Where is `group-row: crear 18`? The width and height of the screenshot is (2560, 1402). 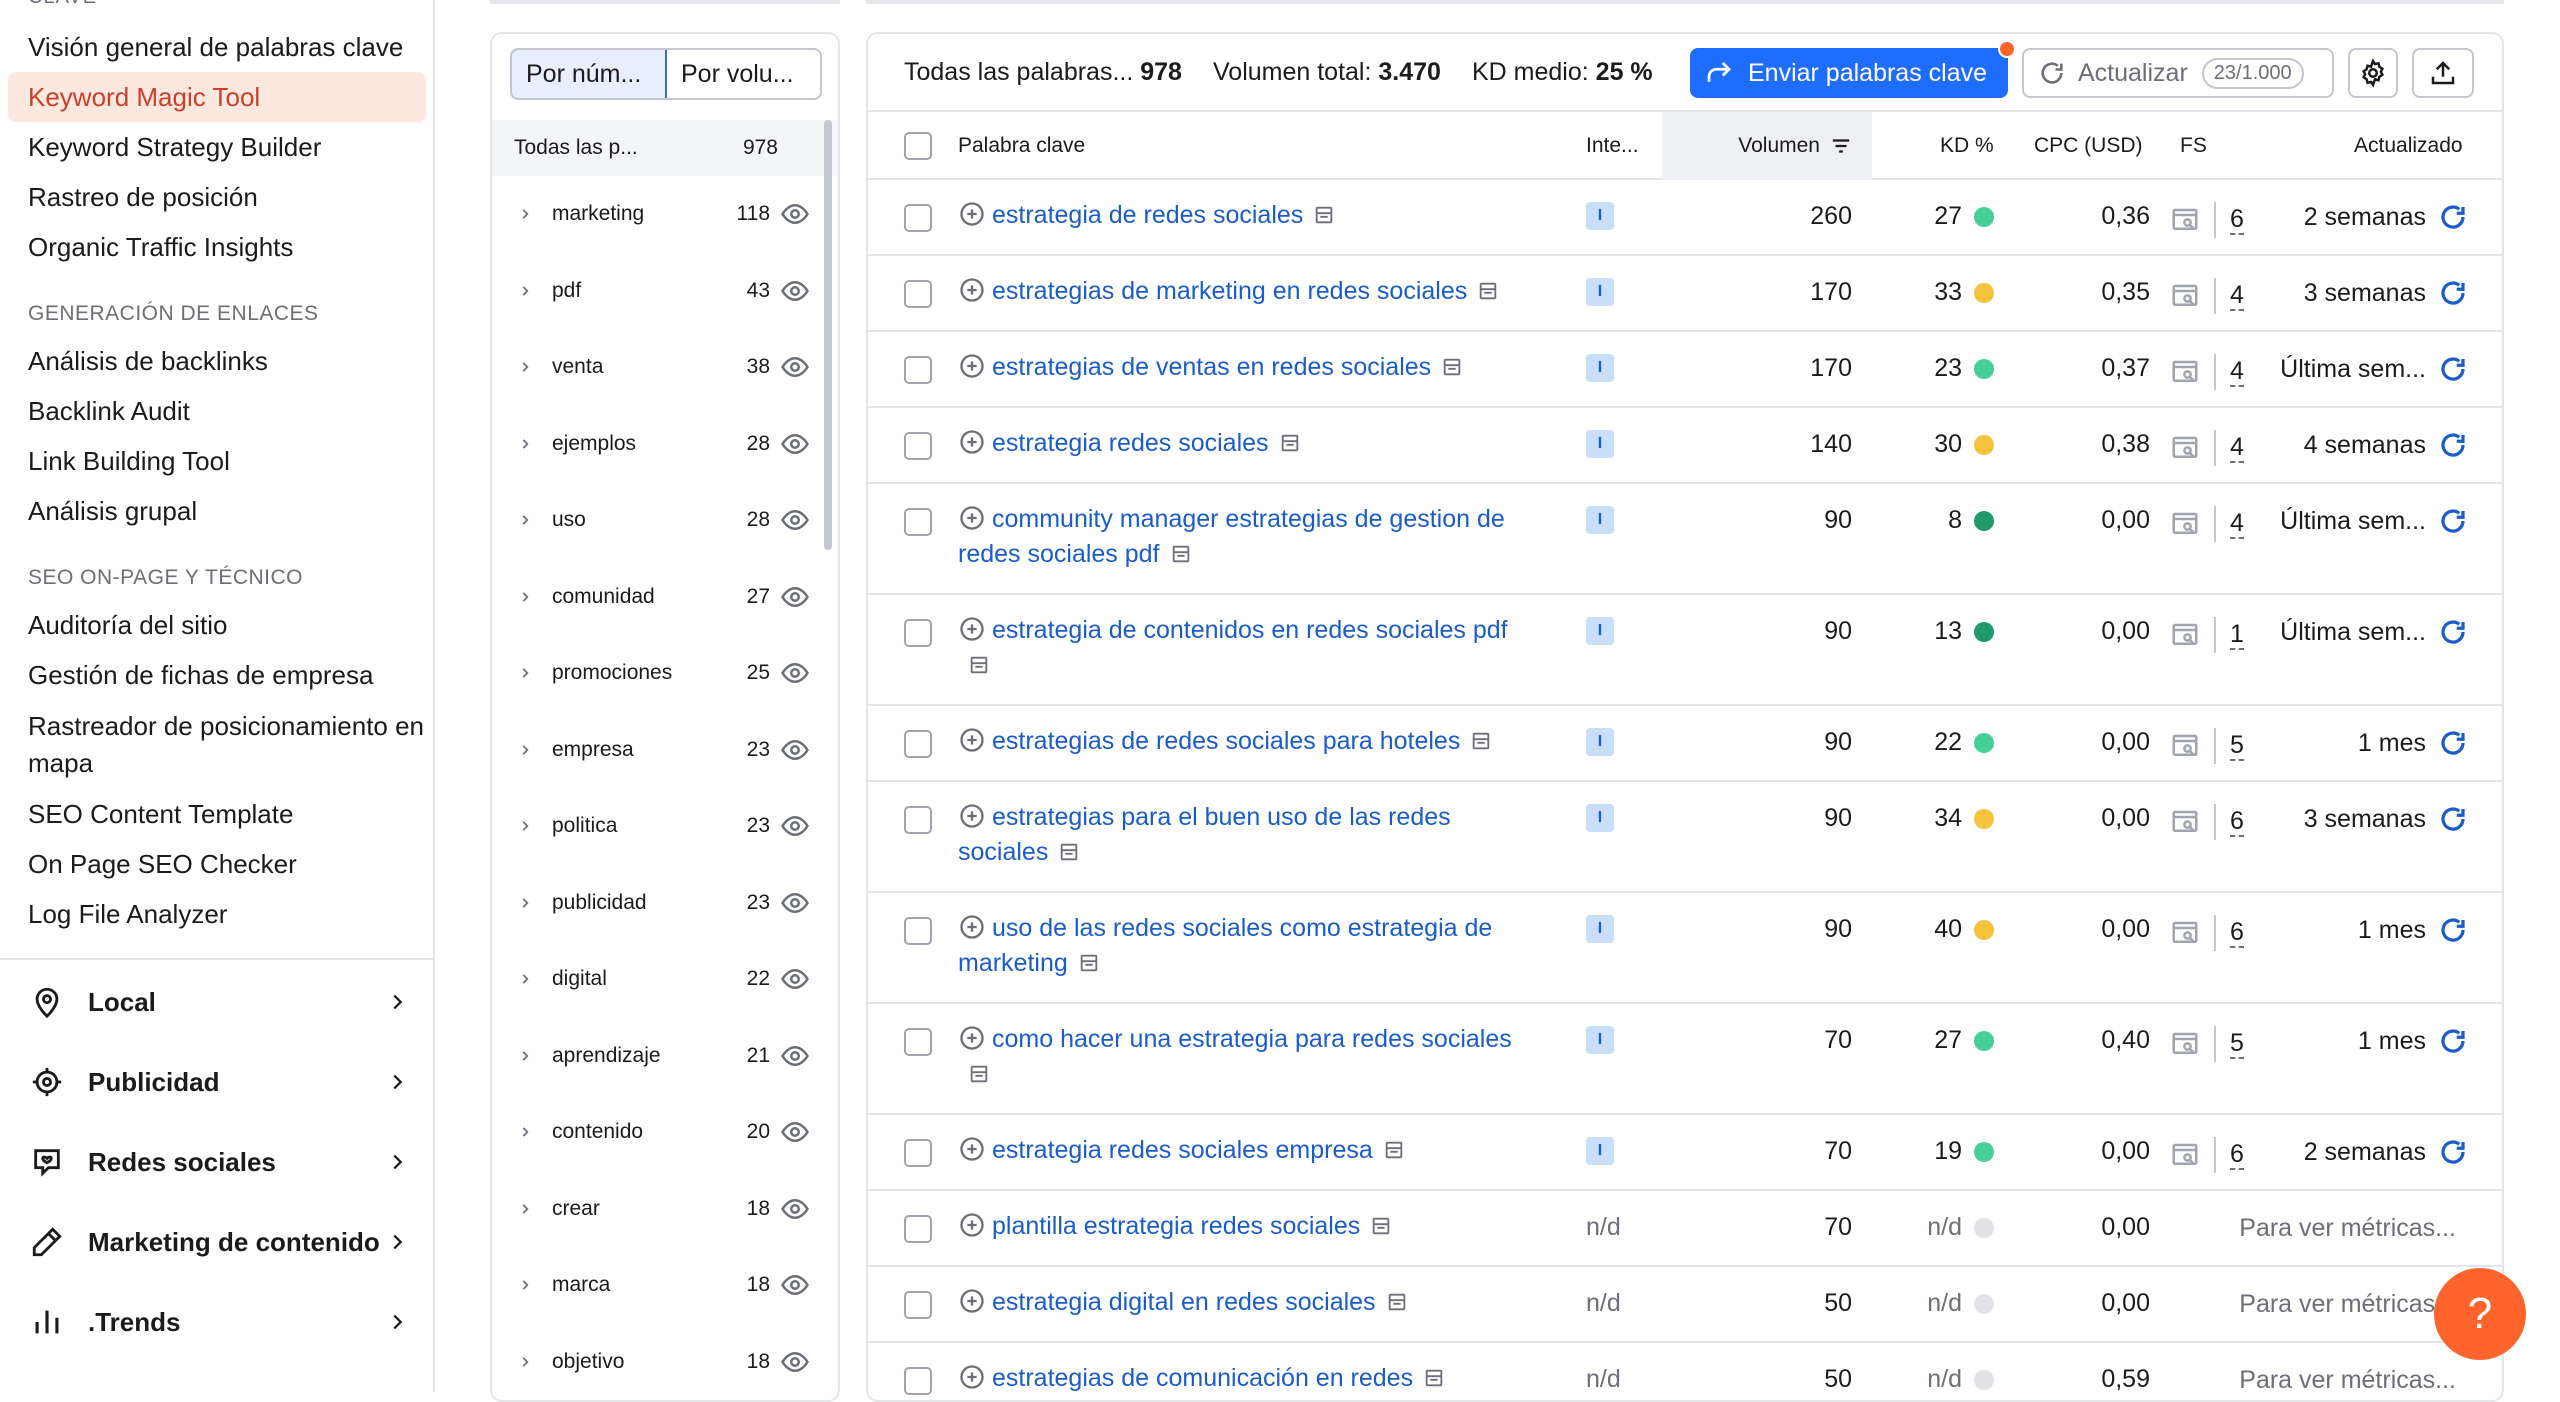 group-row: crear 18 is located at coordinates (657, 1209).